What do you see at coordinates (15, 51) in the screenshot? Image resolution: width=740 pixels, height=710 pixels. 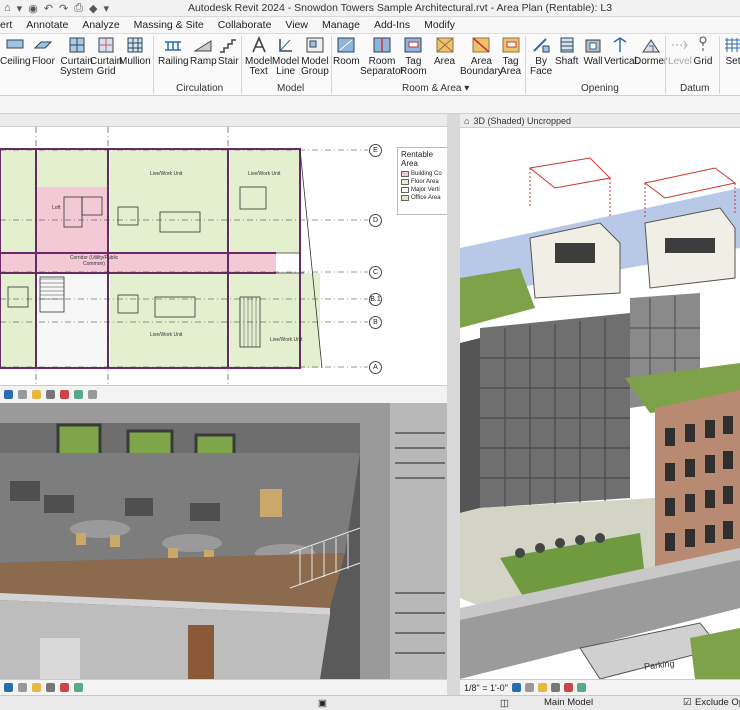 I see `ceiling-button: Ceiling` at bounding box center [15, 51].